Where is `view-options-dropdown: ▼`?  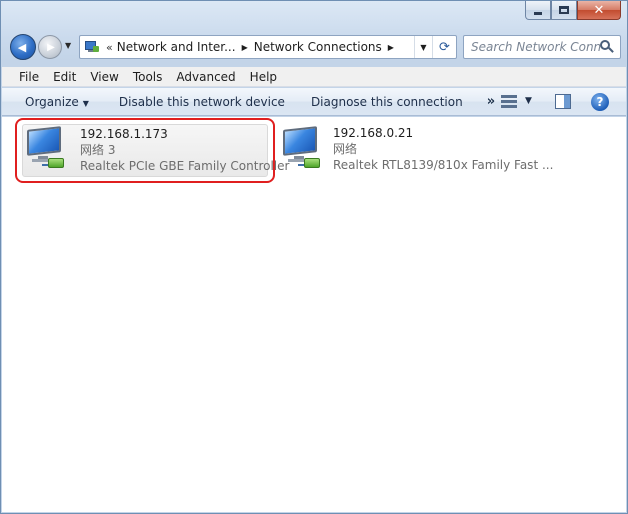
view-options-dropdown: ▼ is located at coordinates (528, 101).